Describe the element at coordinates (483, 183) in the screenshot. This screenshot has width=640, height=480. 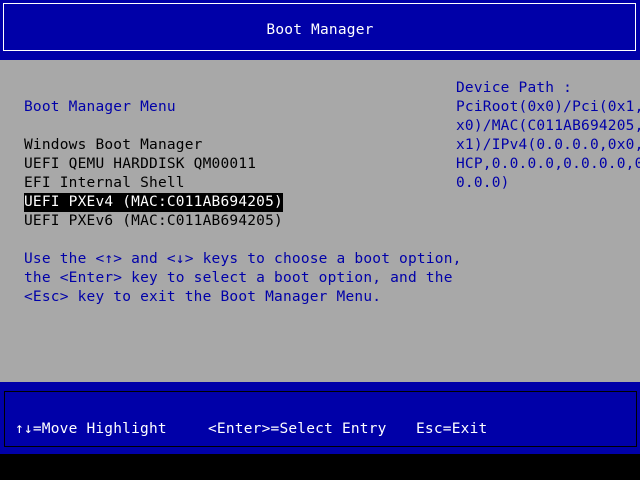
I see `device-path-line: 0.0.0)` at that location.